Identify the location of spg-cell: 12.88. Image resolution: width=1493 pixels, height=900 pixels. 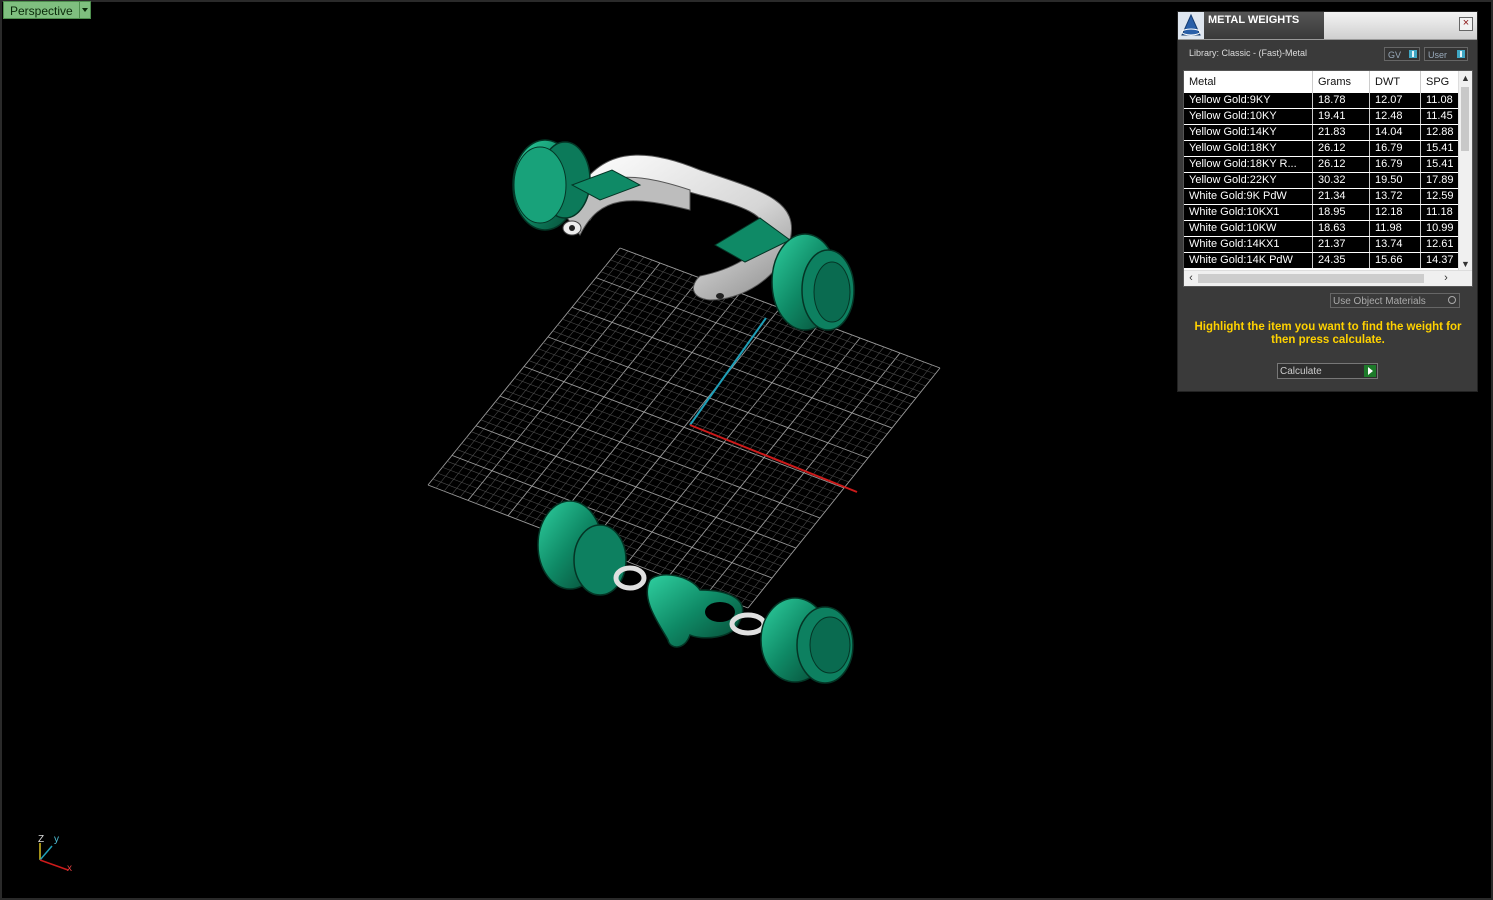
(1440, 132).